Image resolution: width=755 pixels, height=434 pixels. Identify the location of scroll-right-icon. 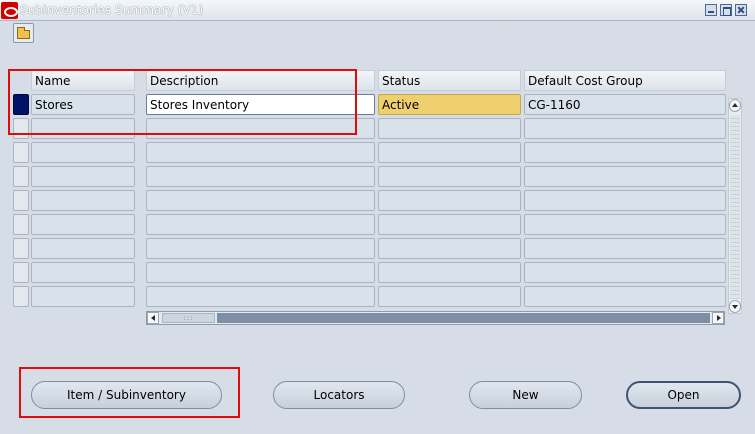
(718, 318).